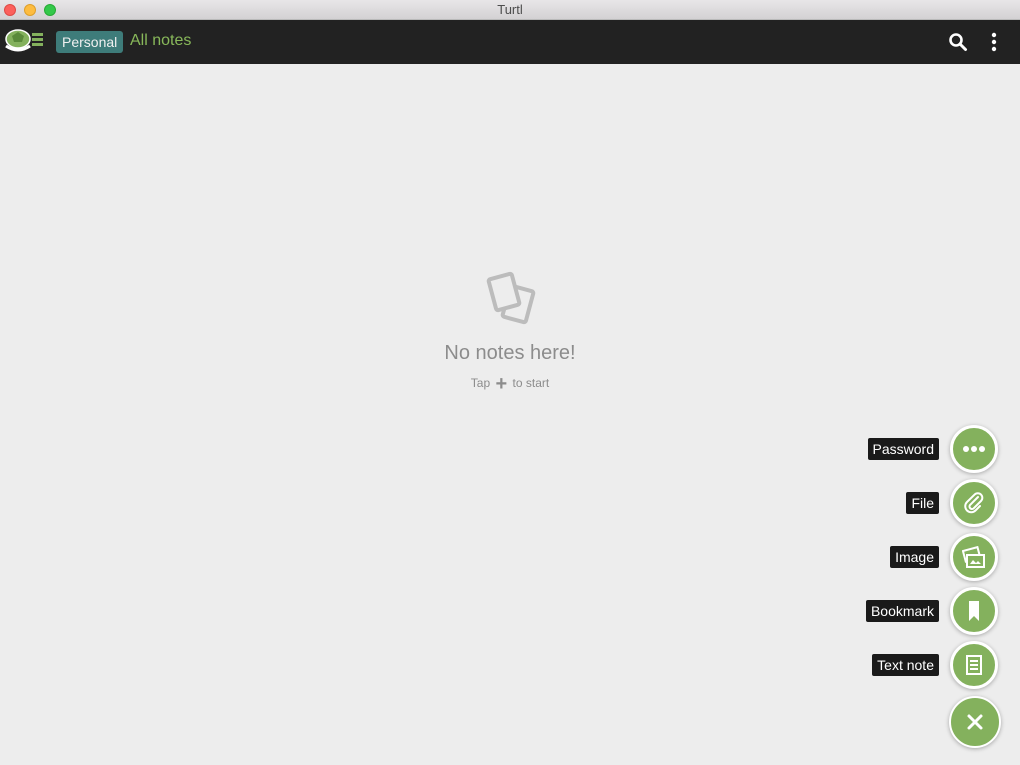 The image size is (1020, 765). I want to click on paperclip-icon, so click(974, 503).